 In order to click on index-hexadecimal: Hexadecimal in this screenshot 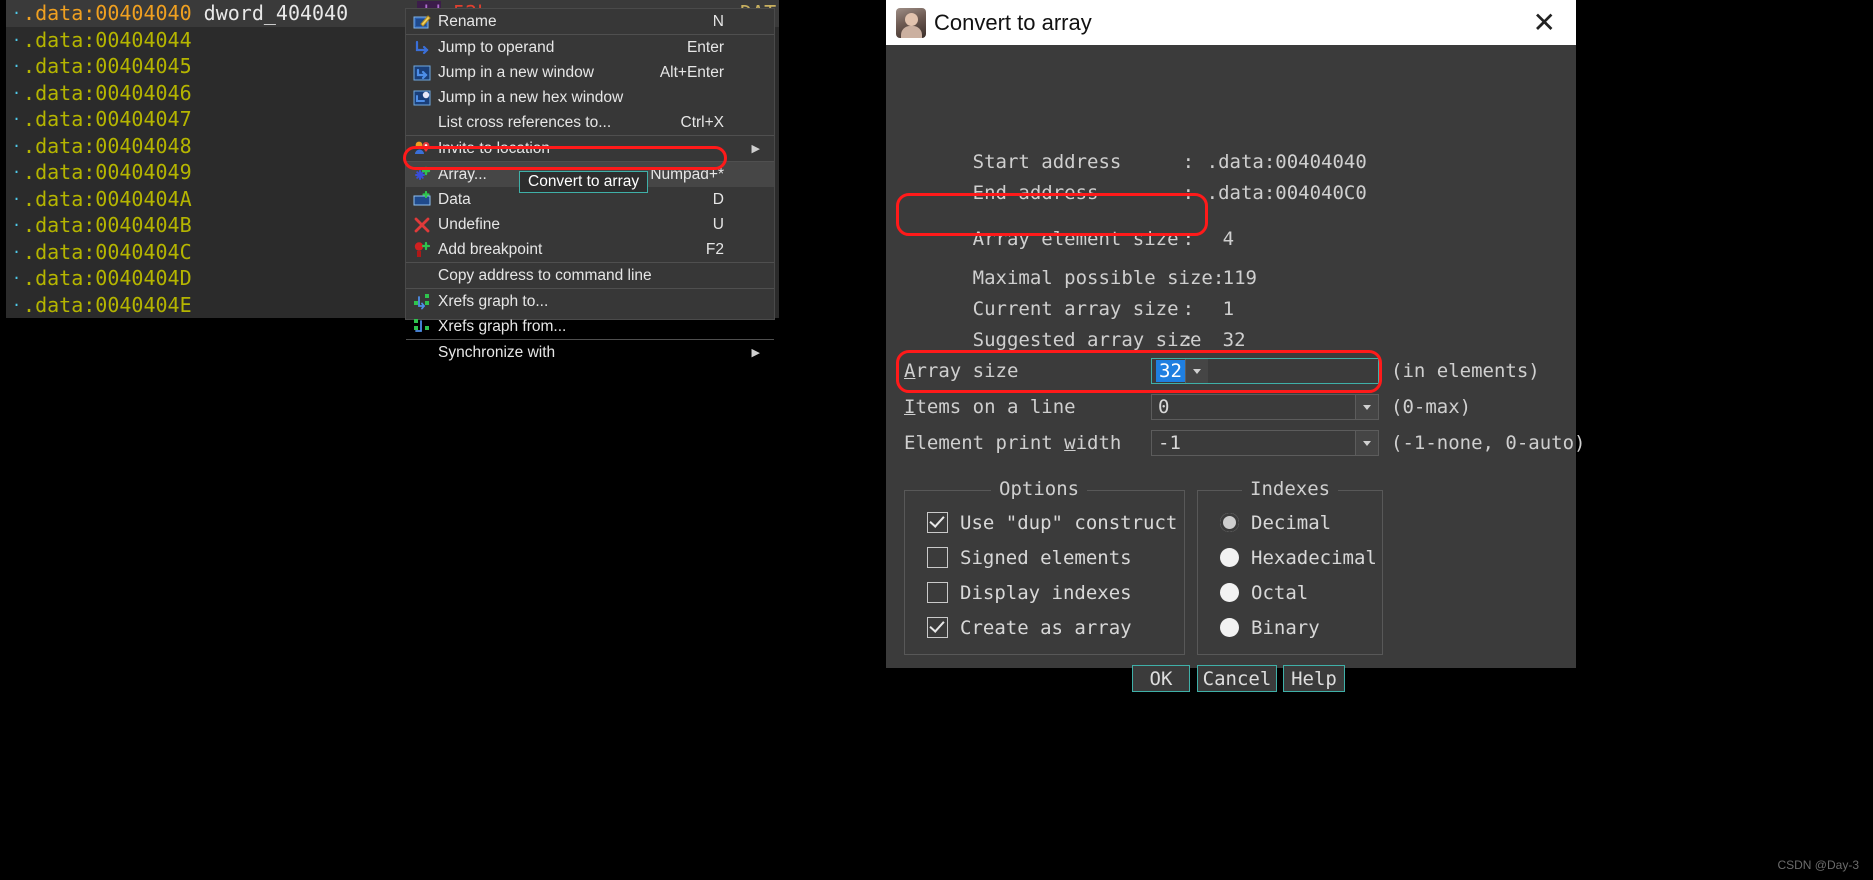, I will do `click(1290, 557)`.